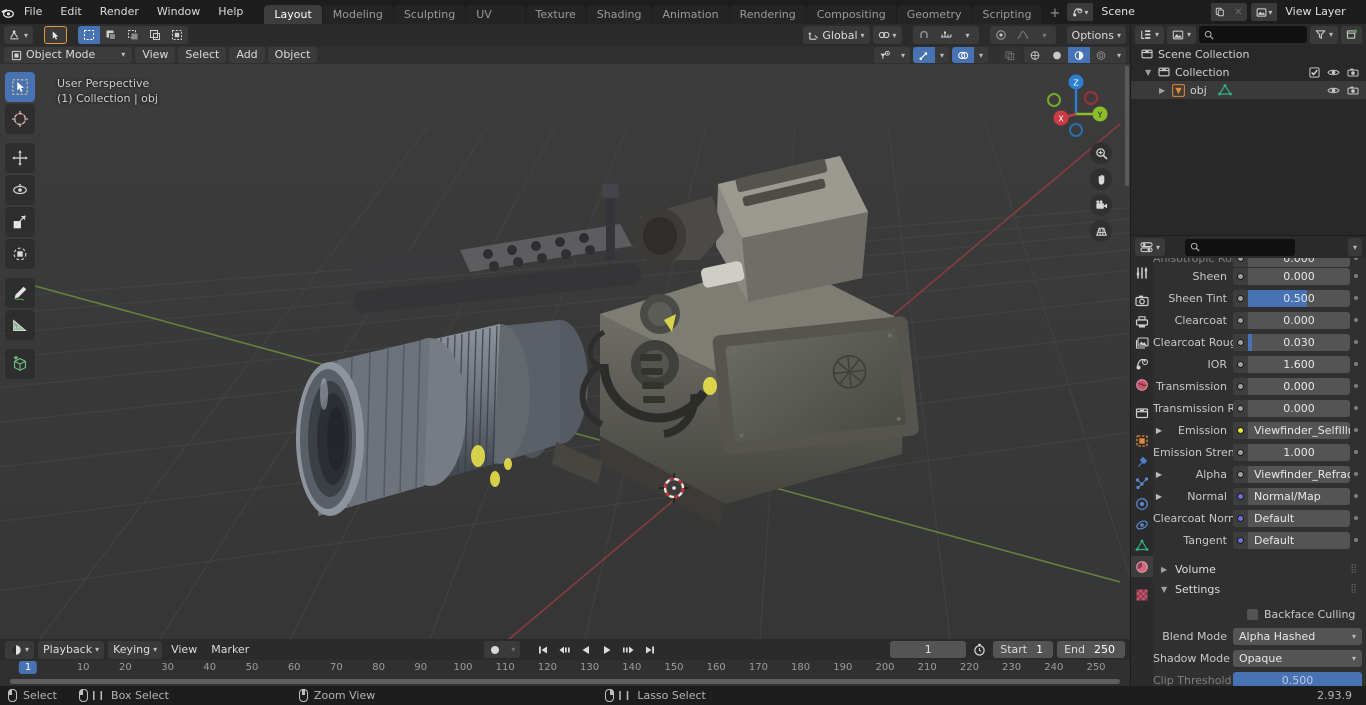  Describe the element at coordinates (903, 55) in the screenshot. I see `visibility-caret: ▾` at that location.